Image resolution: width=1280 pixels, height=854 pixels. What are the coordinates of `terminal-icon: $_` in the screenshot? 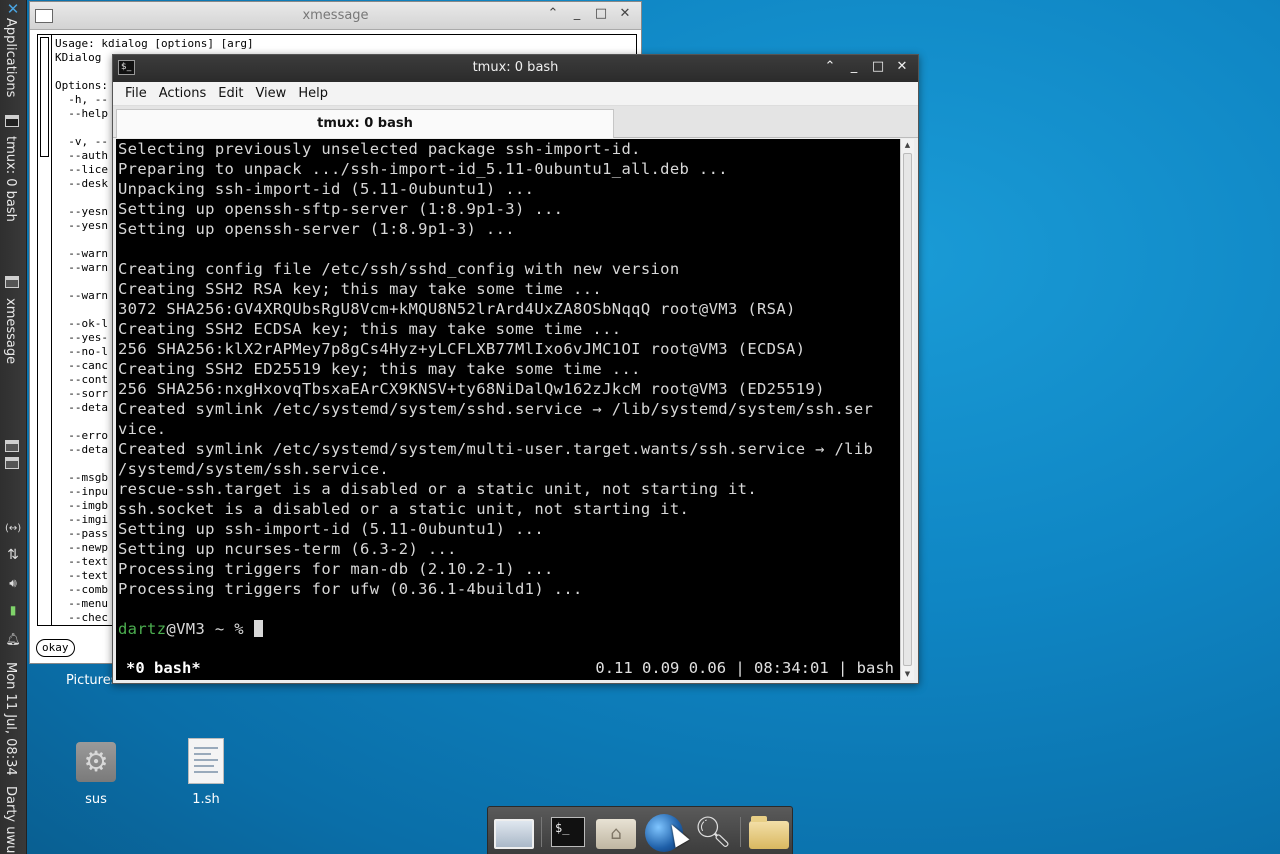 It's located at (568, 832).